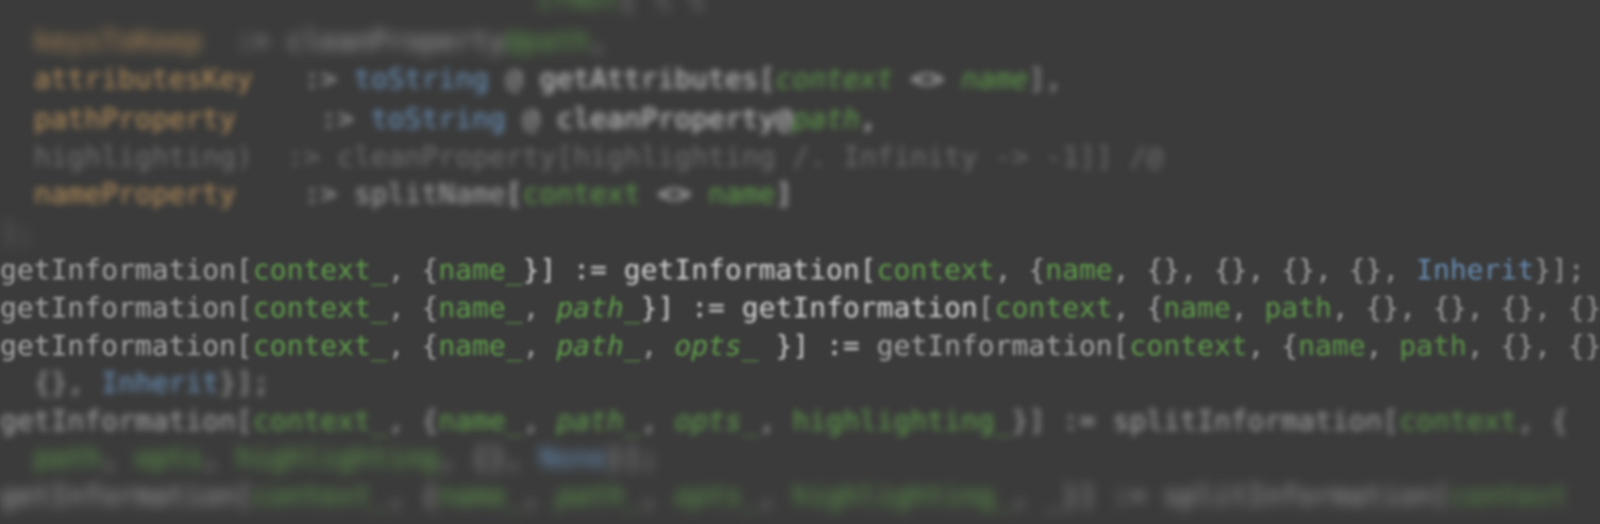 This screenshot has width=1600, height=524. Describe the element at coordinates (143, 78) in the screenshot. I see `code-token: attributesKey` at that location.